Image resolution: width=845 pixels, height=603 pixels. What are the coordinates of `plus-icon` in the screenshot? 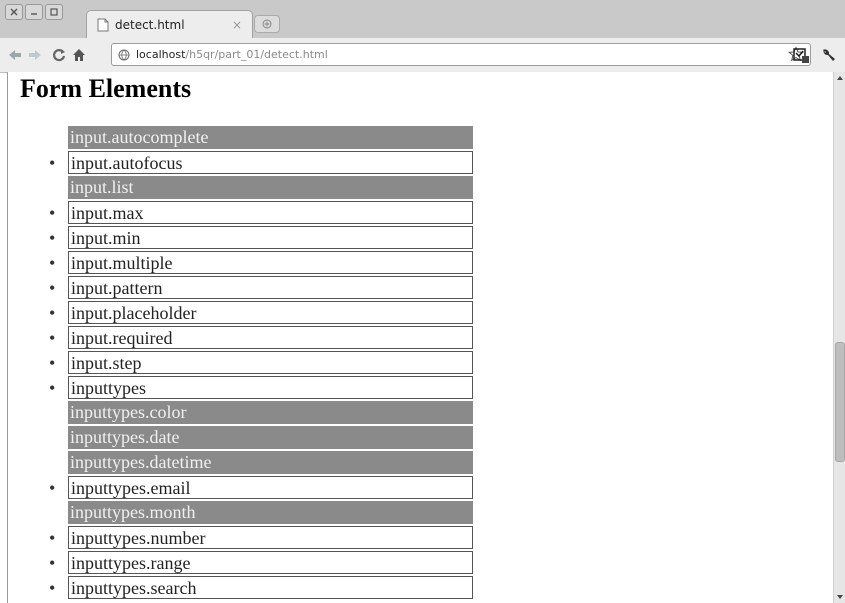 It's located at (267, 24).